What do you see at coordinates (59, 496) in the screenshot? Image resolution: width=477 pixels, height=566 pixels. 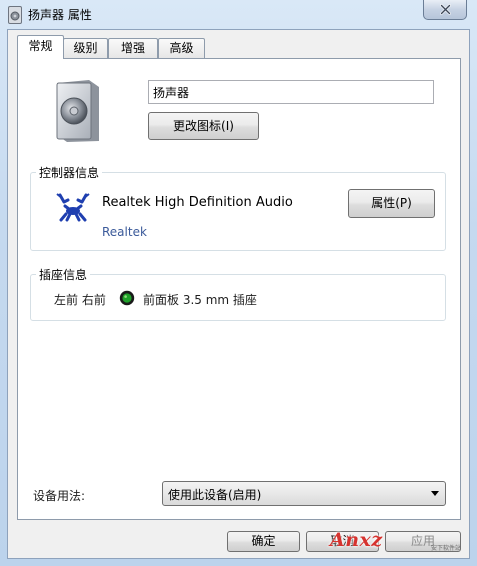 I see `device-usage-label: 设备用法:` at bounding box center [59, 496].